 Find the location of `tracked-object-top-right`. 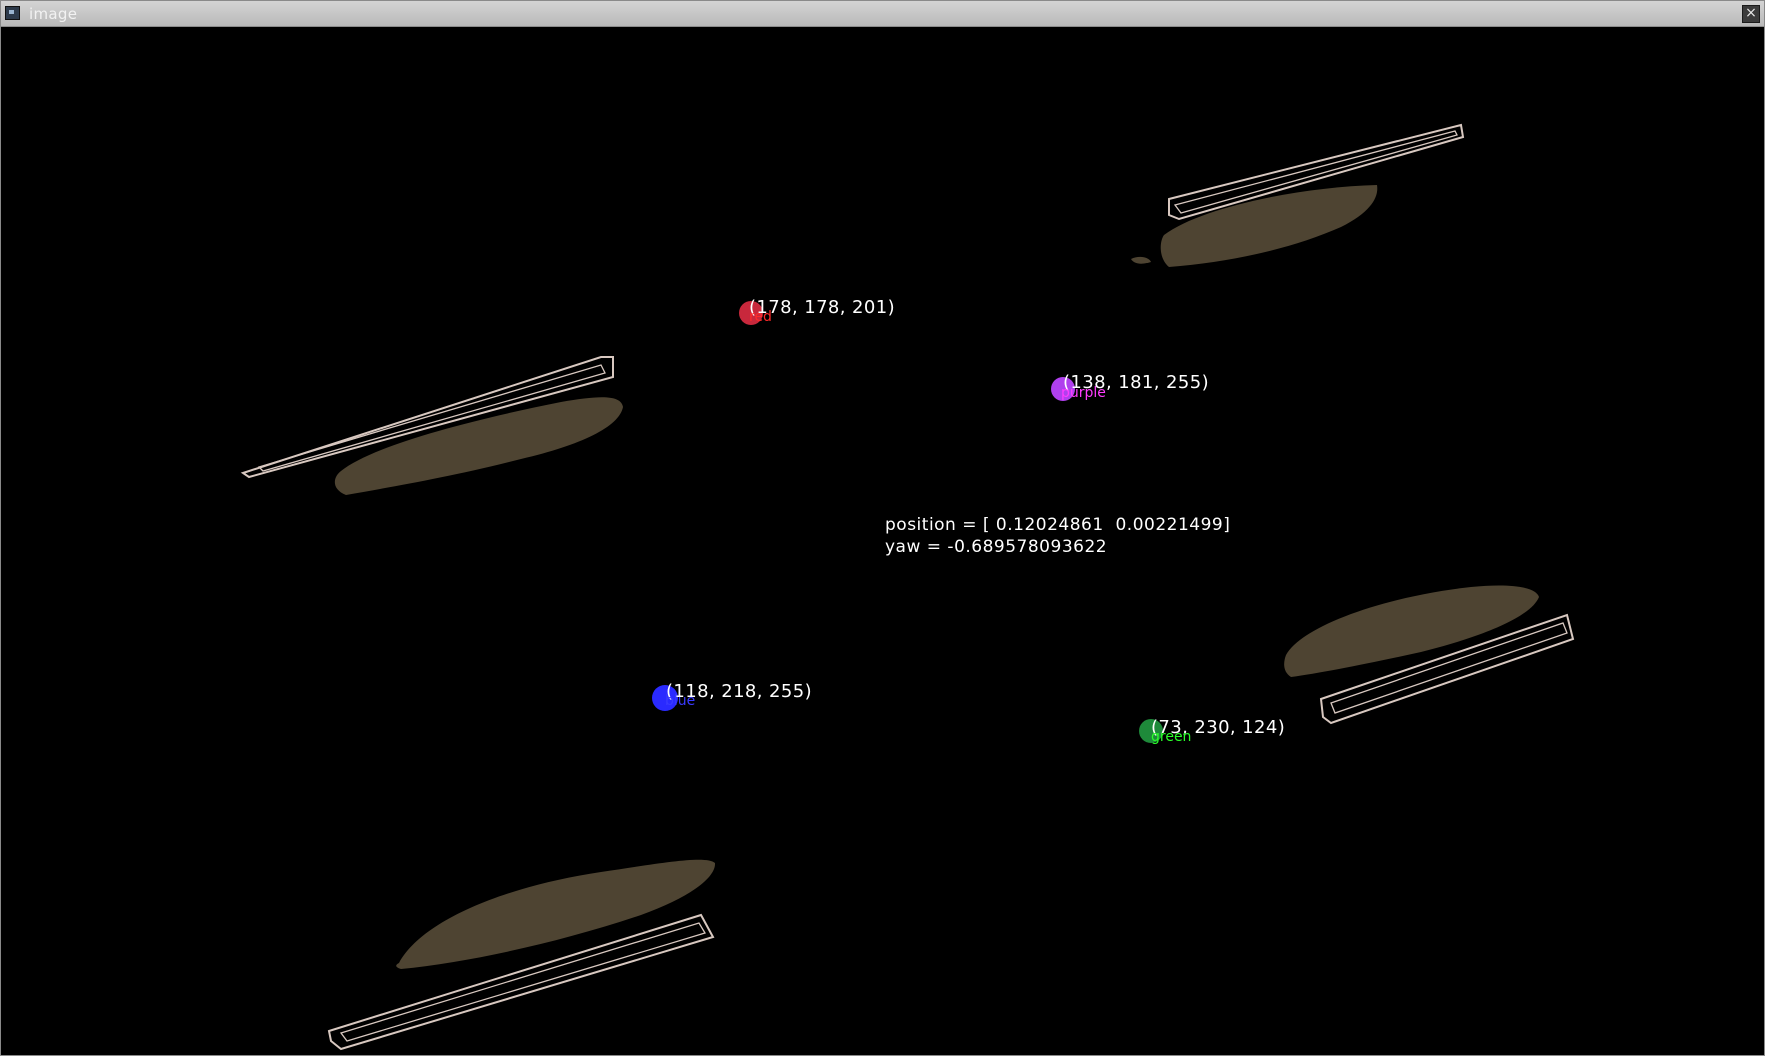

tracked-object-top-right is located at coordinates (1298, 195).